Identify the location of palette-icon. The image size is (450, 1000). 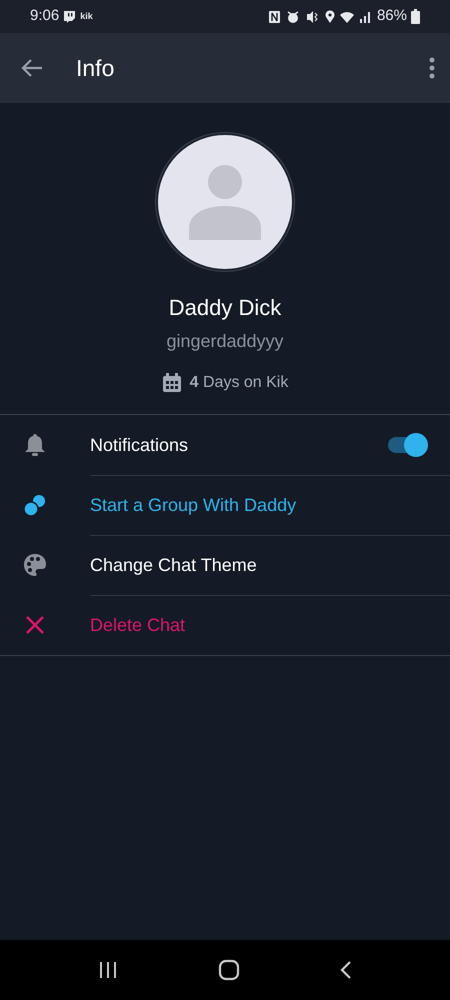
(35, 565).